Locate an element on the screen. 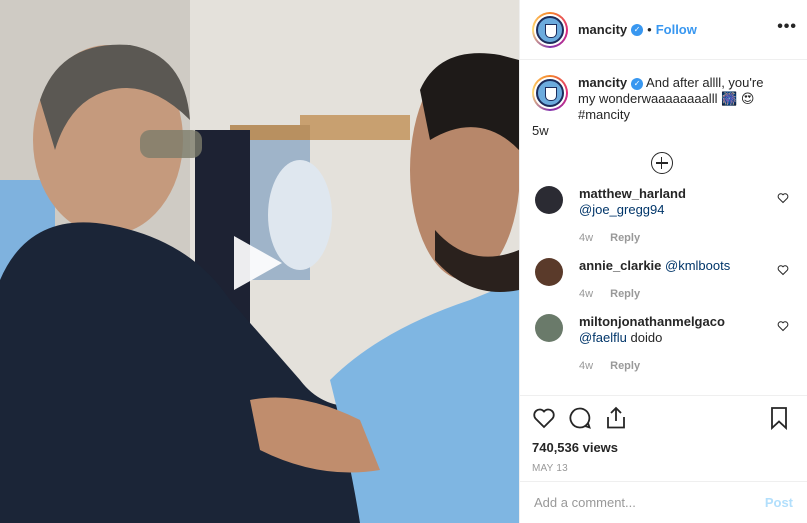 Image resolution: width=807 pixels, height=523 pixels. comment-mention: @joe_gregg94 is located at coordinates (621, 209).